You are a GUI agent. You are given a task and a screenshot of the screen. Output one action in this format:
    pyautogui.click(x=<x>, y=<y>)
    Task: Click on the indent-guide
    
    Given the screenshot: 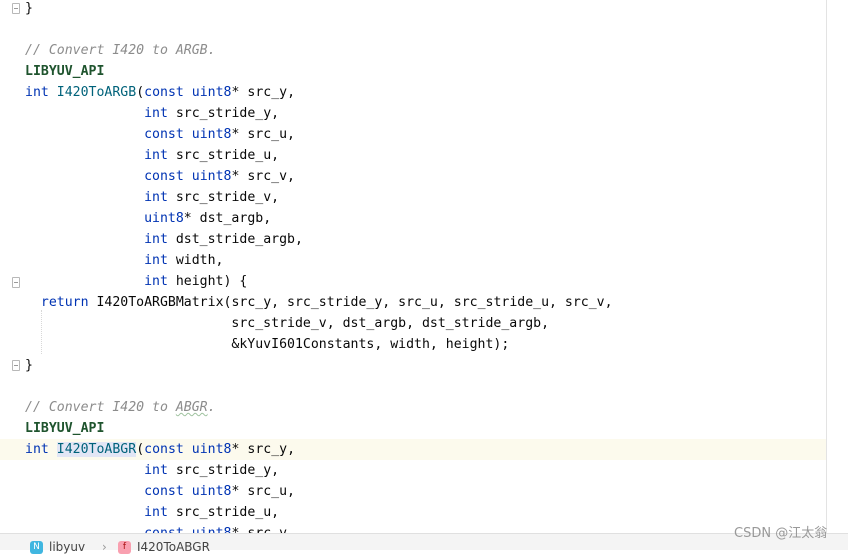 What is the action you would take?
    pyautogui.click(x=42, y=332)
    